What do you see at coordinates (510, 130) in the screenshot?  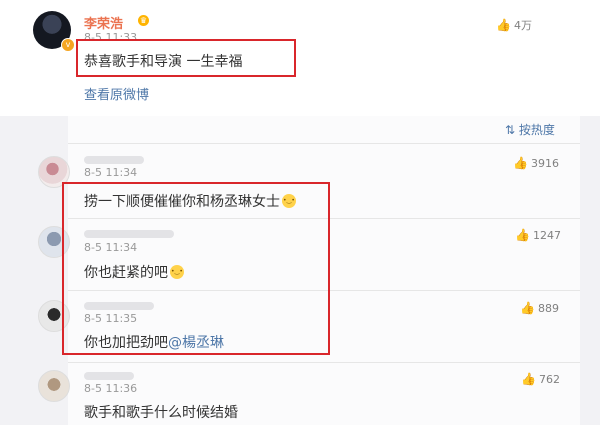 I see `sort-icon: ⇅` at bounding box center [510, 130].